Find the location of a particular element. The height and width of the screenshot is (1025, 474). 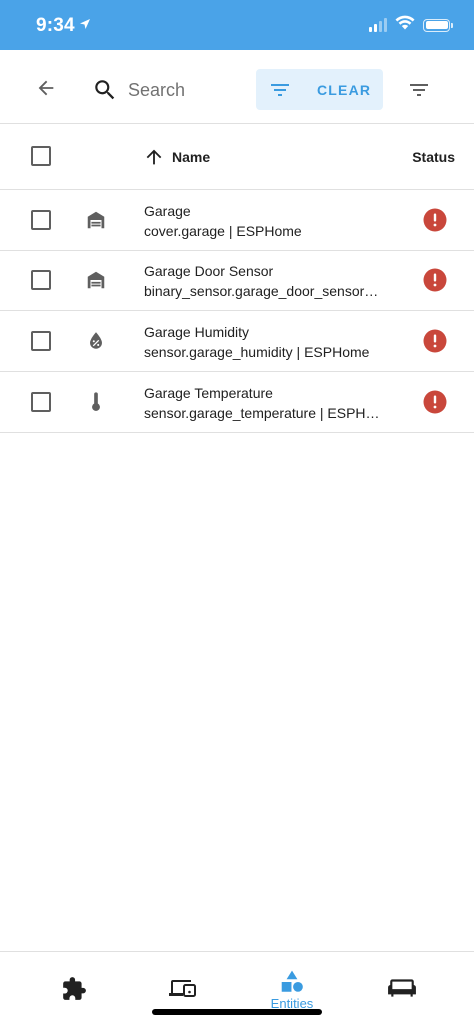

clock-label: 9:34 is located at coordinates (55, 25).